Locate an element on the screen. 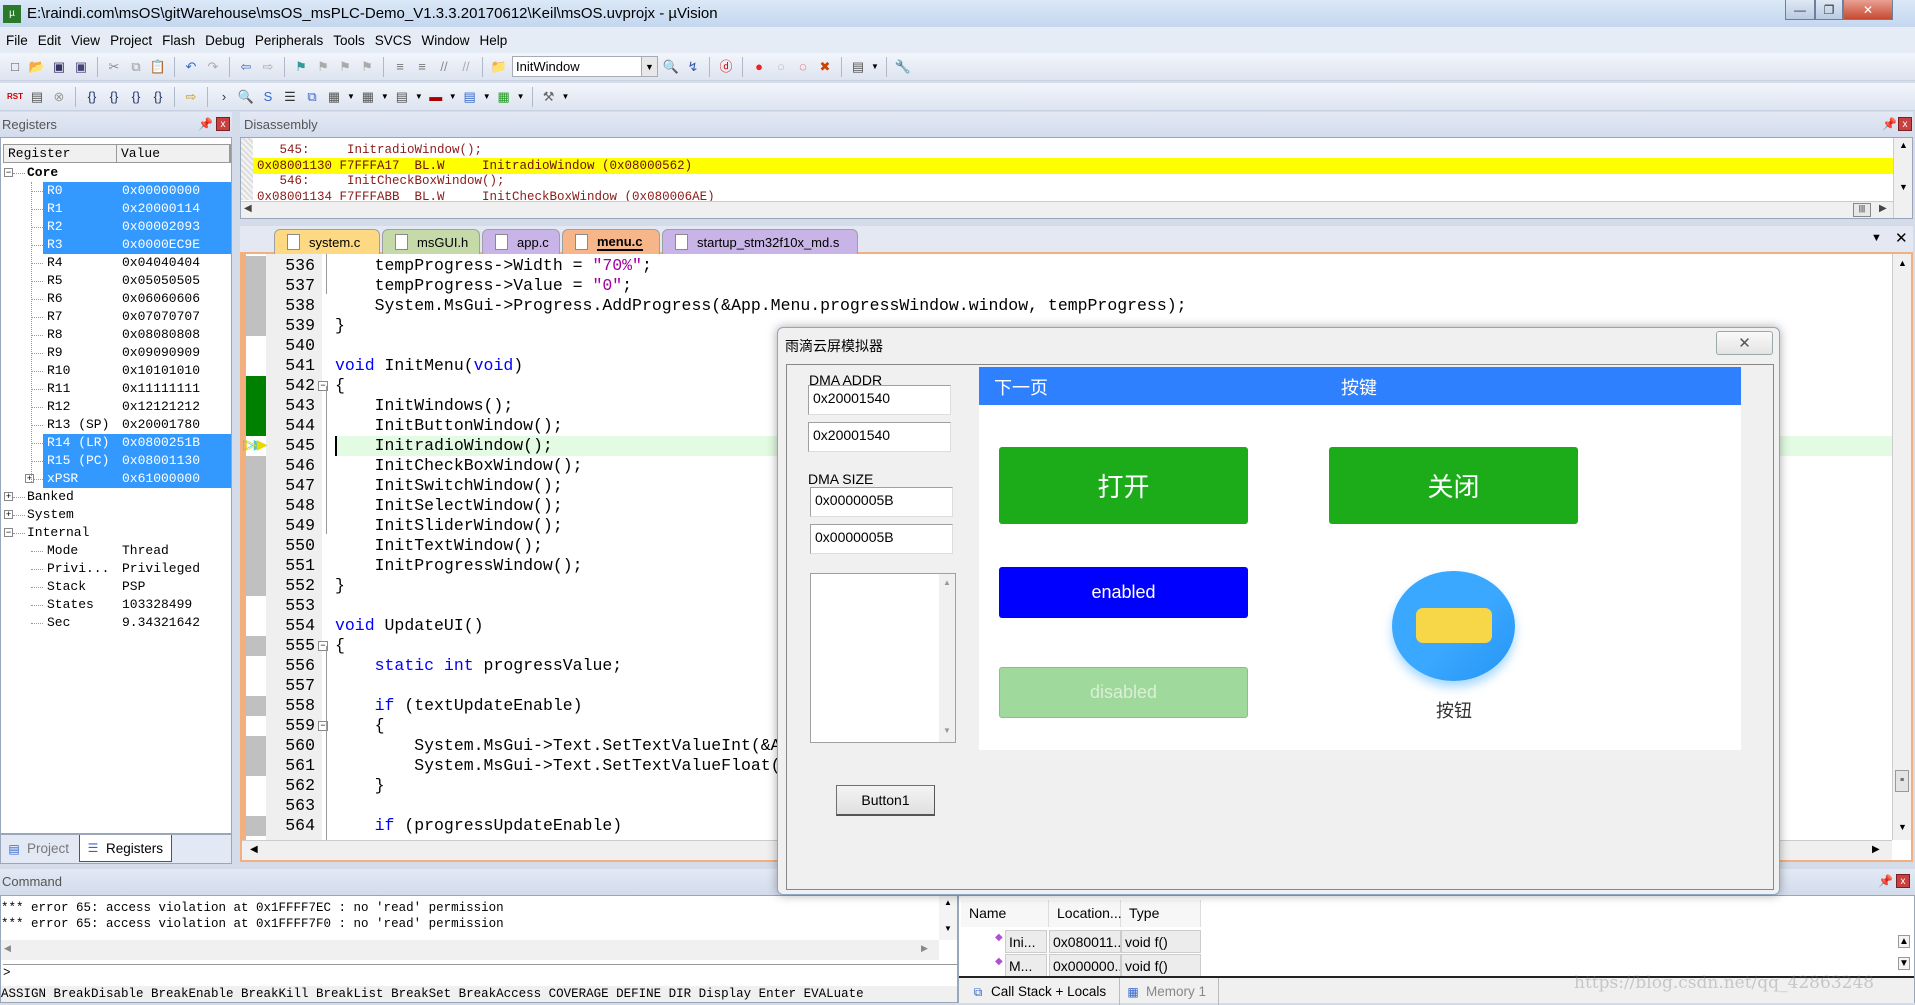 This screenshot has height=1005, width=1915. column-value: Value is located at coordinates (173, 153).